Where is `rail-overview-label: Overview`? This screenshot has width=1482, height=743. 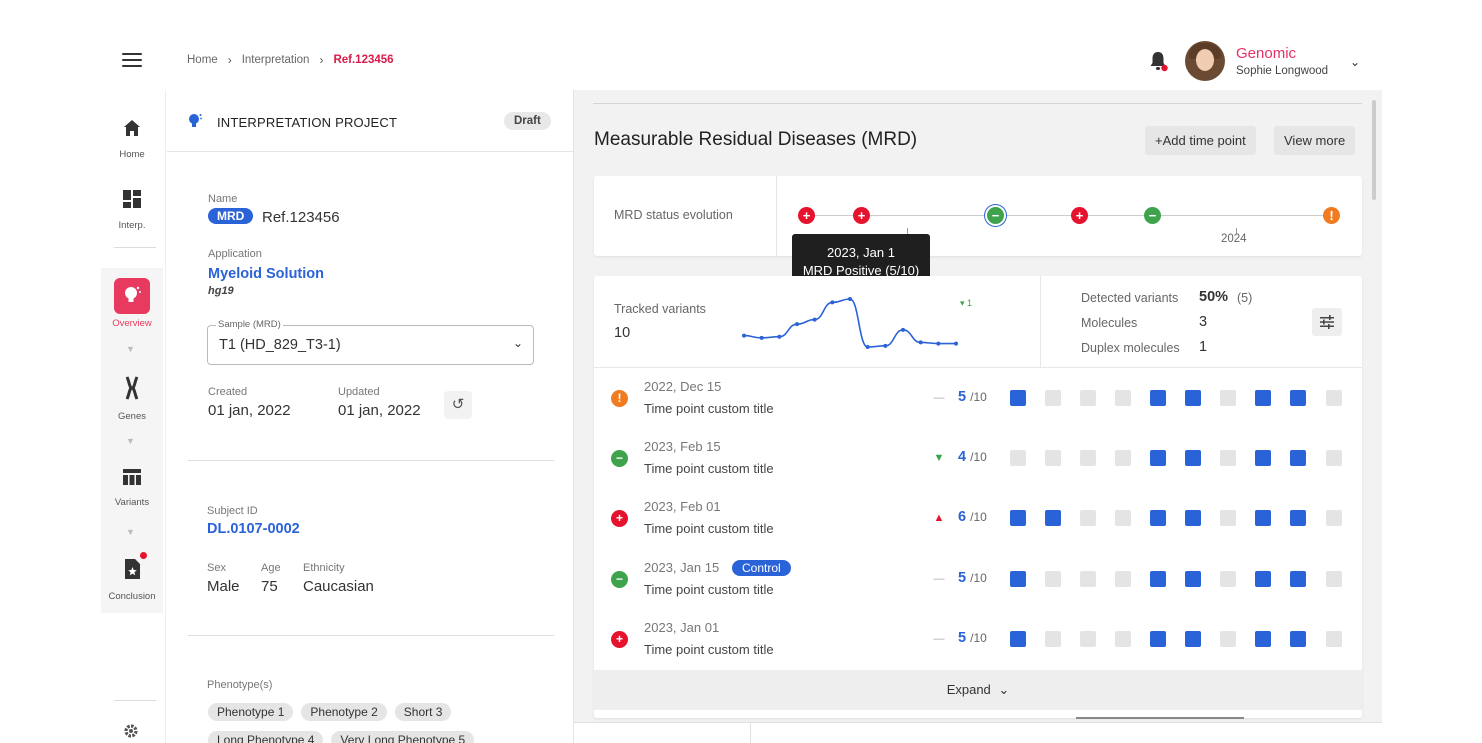 rail-overview-label: Overview is located at coordinates (132, 323).